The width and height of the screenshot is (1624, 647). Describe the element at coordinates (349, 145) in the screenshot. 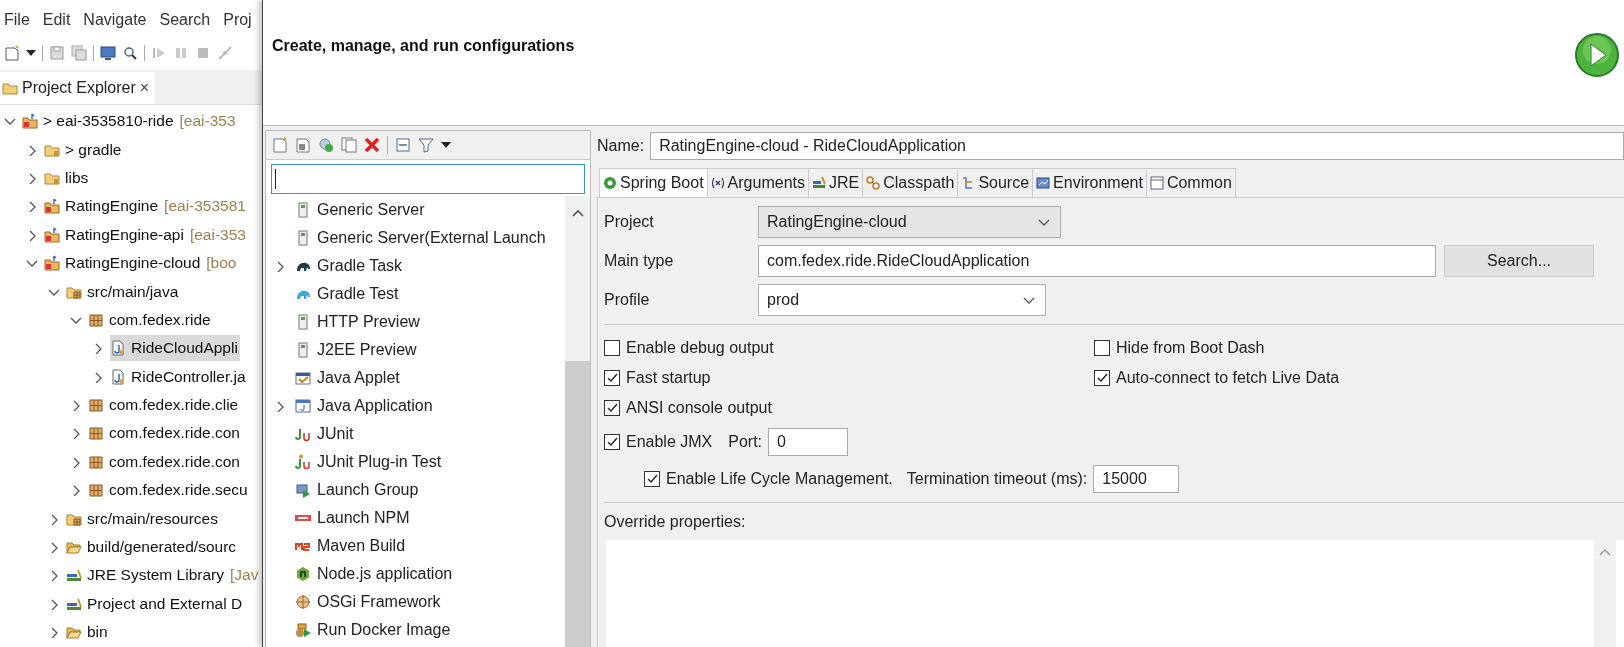

I see `duplicate-icon` at that location.